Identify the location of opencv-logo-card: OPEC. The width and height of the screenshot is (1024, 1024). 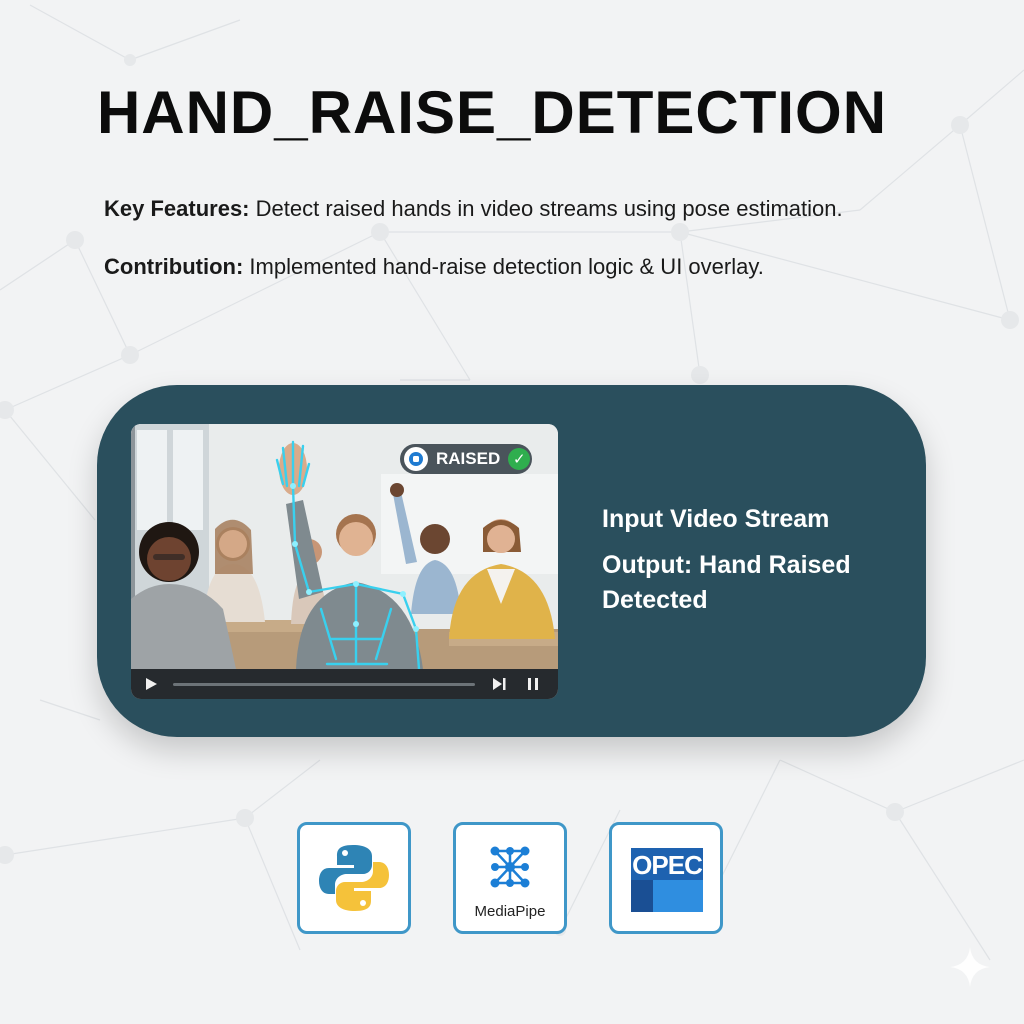
(666, 878).